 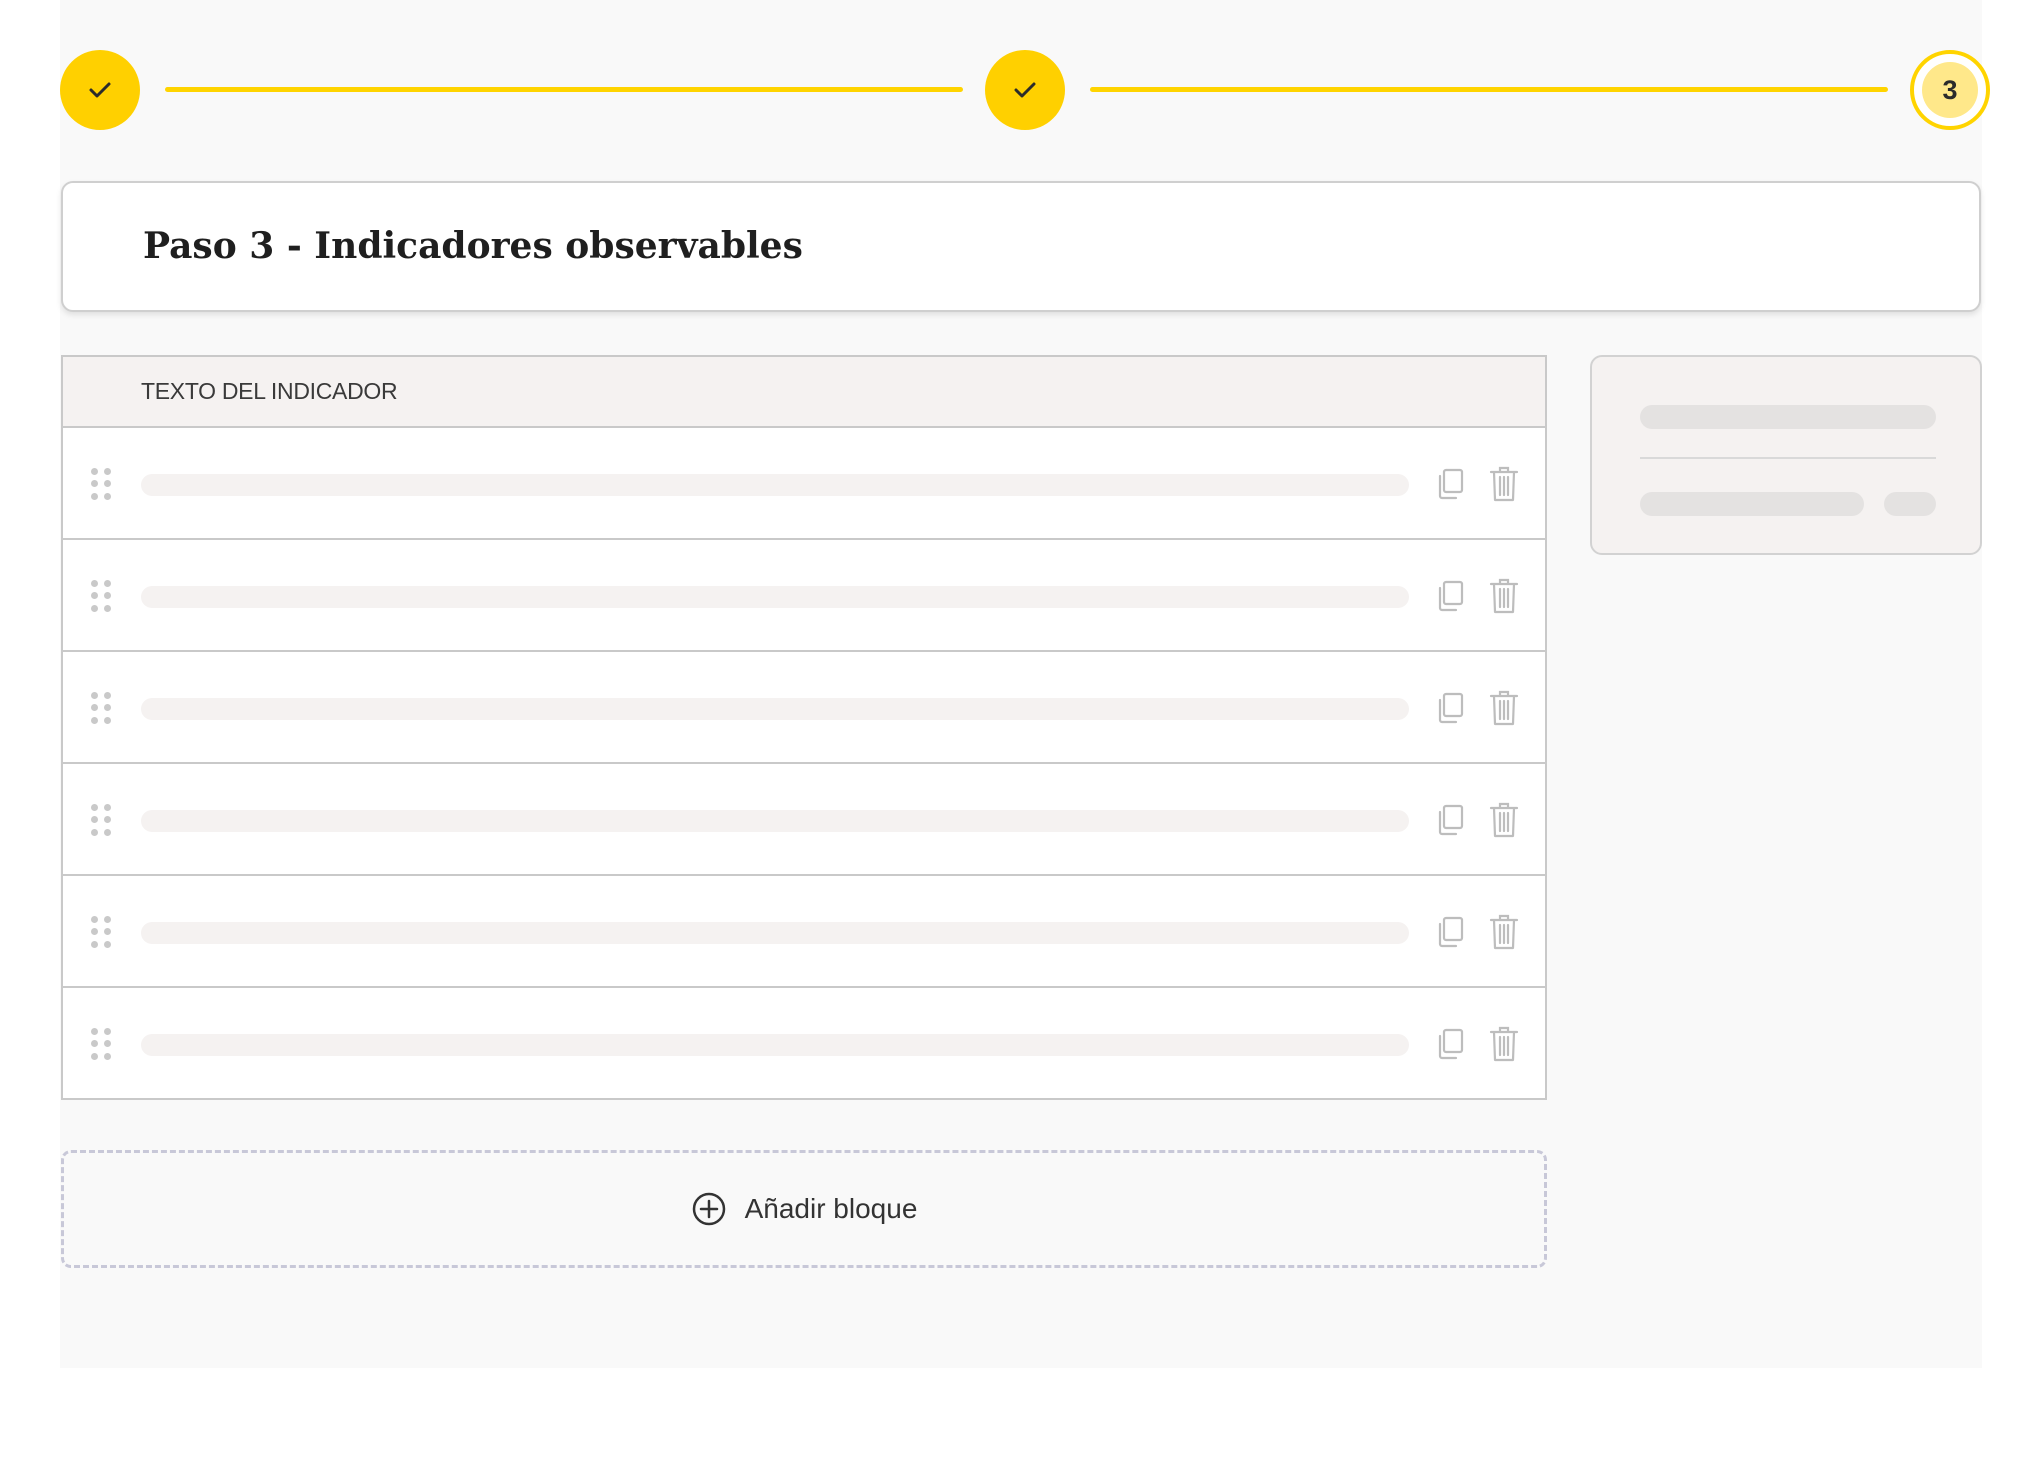 I want to click on column-header-indicator-text: TEXTO DEL INDICADOR, so click(x=269, y=391).